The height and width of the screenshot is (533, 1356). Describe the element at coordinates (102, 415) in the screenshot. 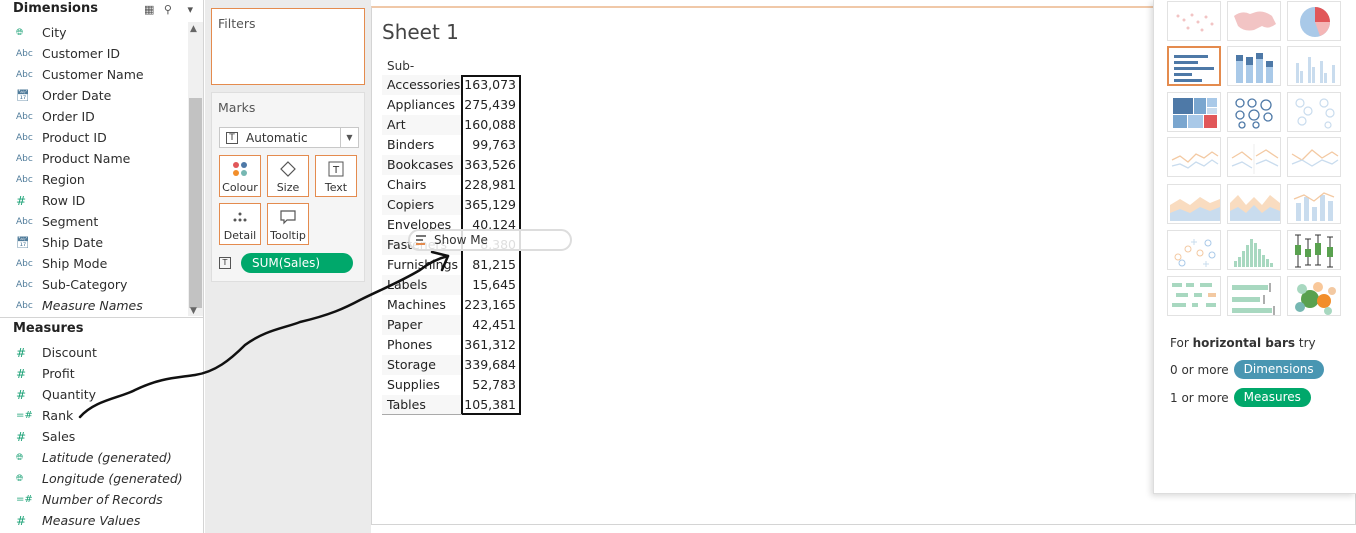

I see `field-item: =# Rank` at that location.